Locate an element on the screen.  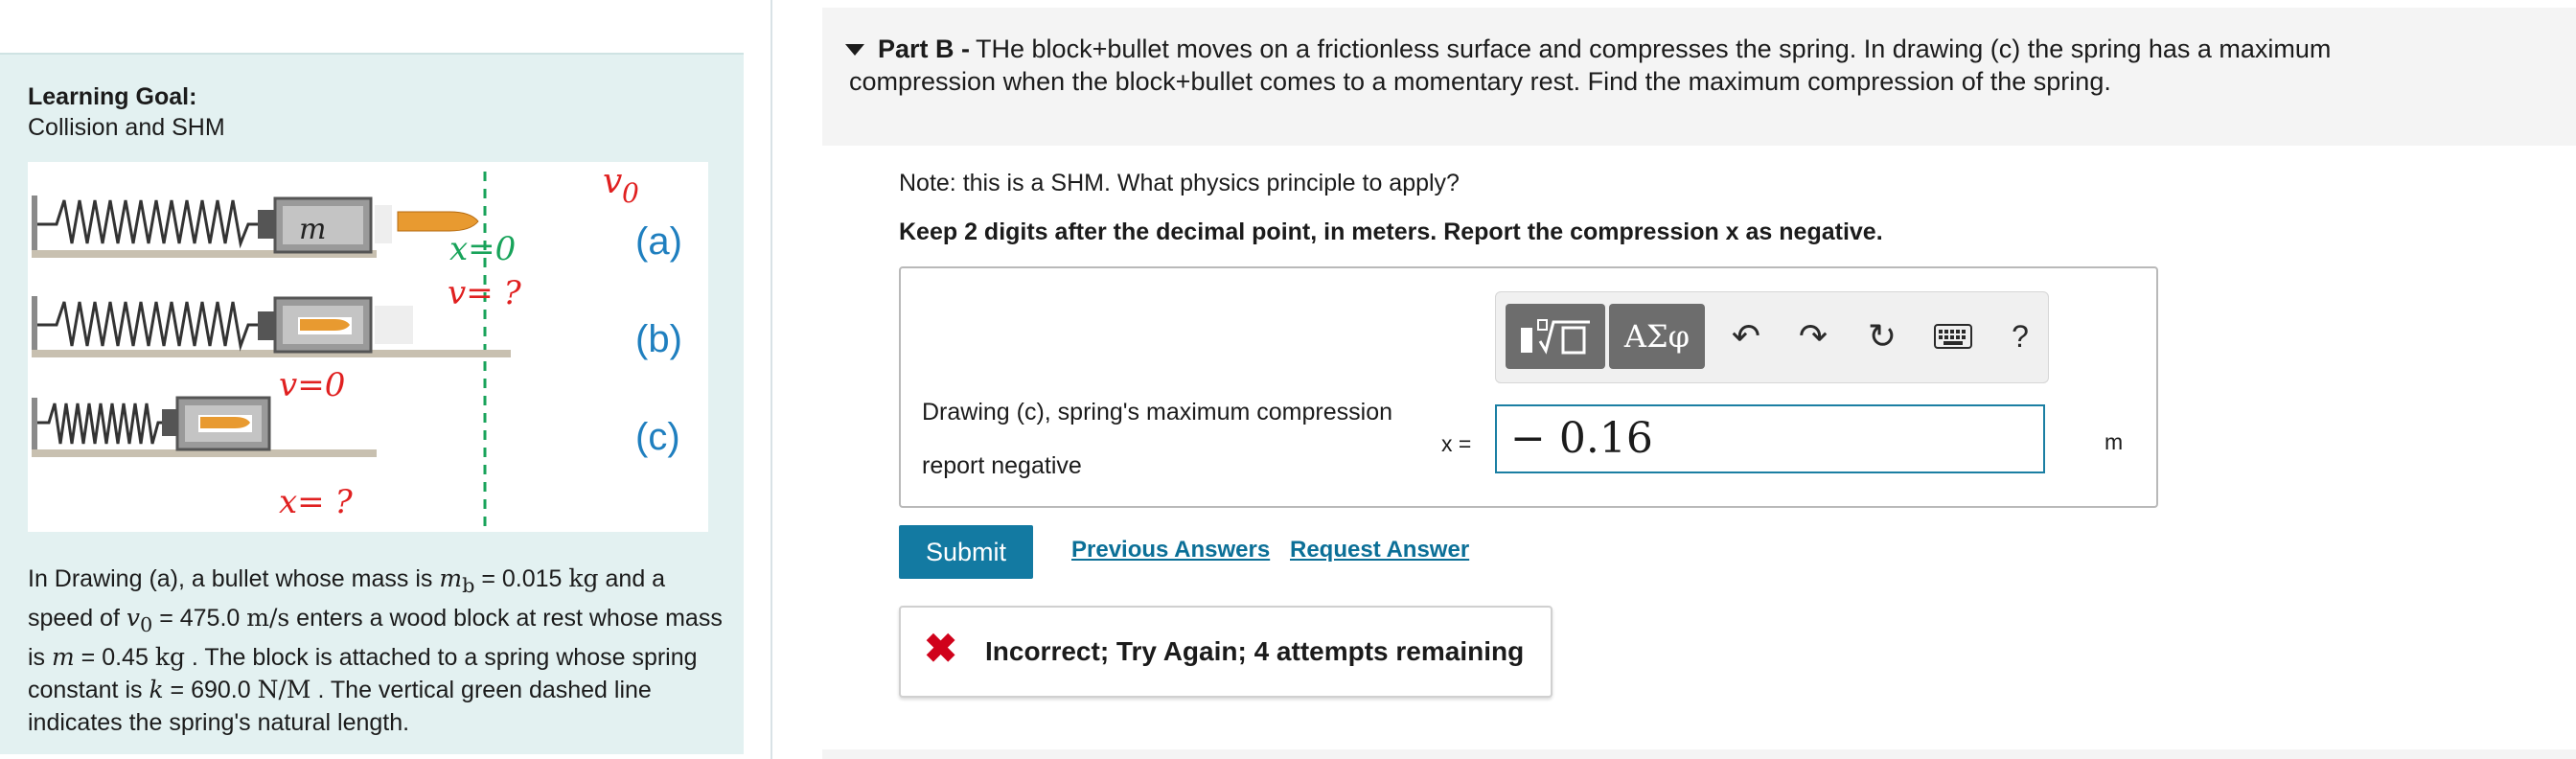
previous-answers-link: Previous Answers is located at coordinates (1170, 550).